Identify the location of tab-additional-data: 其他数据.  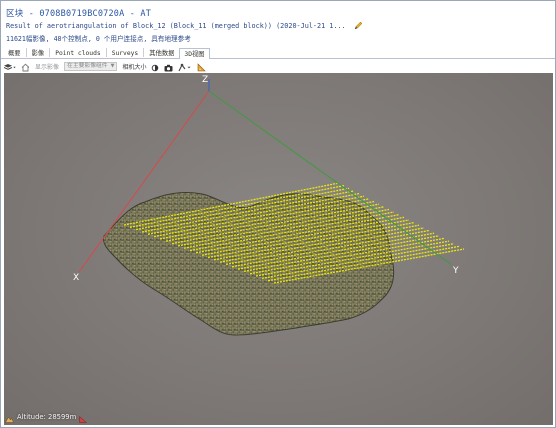
(161, 52).